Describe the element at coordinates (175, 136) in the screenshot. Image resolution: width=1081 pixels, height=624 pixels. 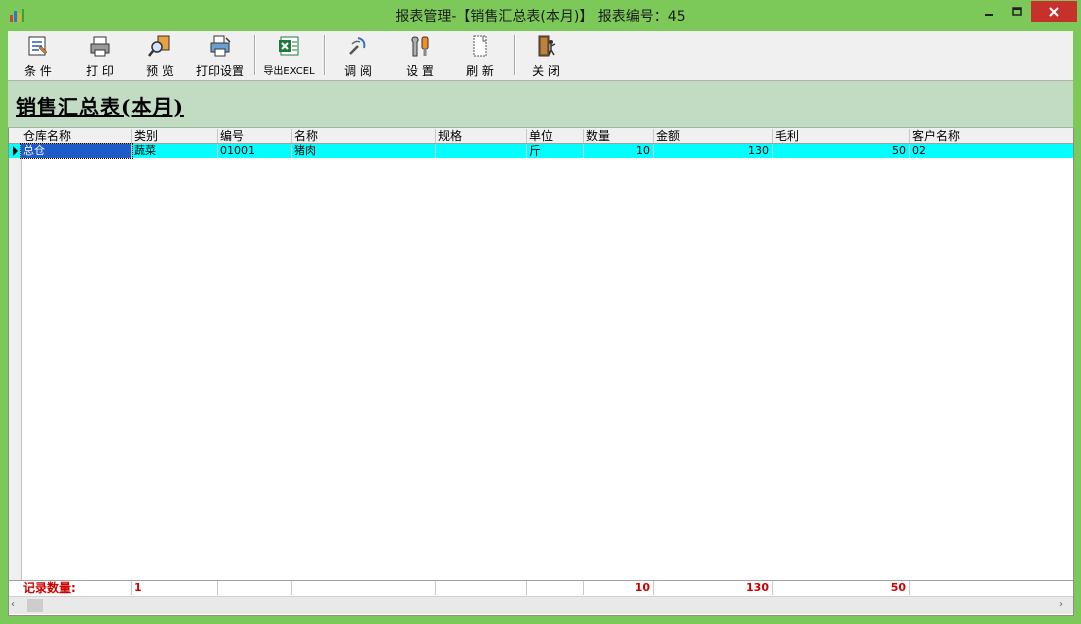
I see `column-header-category: 类别` at that location.